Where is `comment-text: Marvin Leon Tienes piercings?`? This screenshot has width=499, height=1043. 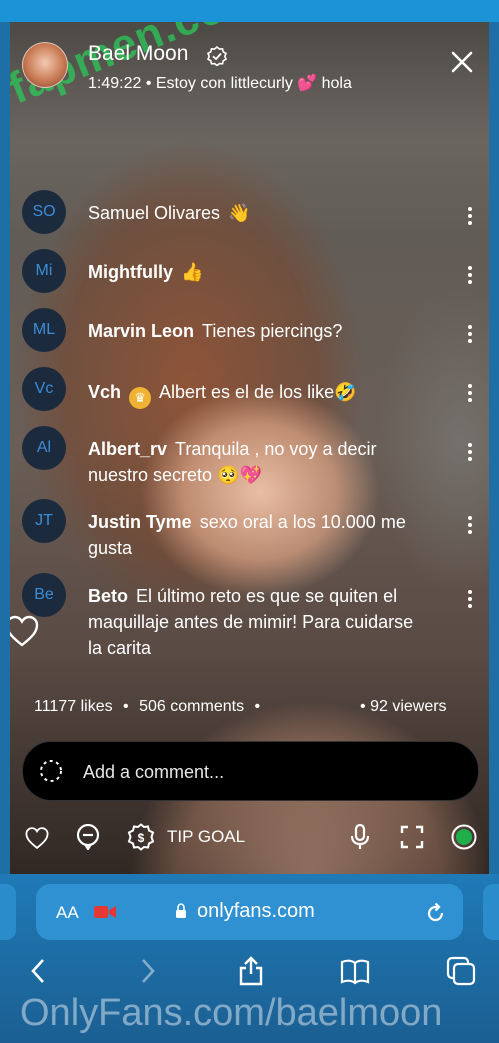 comment-text: Marvin Leon Tienes piercings? is located at coordinates (258, 331).